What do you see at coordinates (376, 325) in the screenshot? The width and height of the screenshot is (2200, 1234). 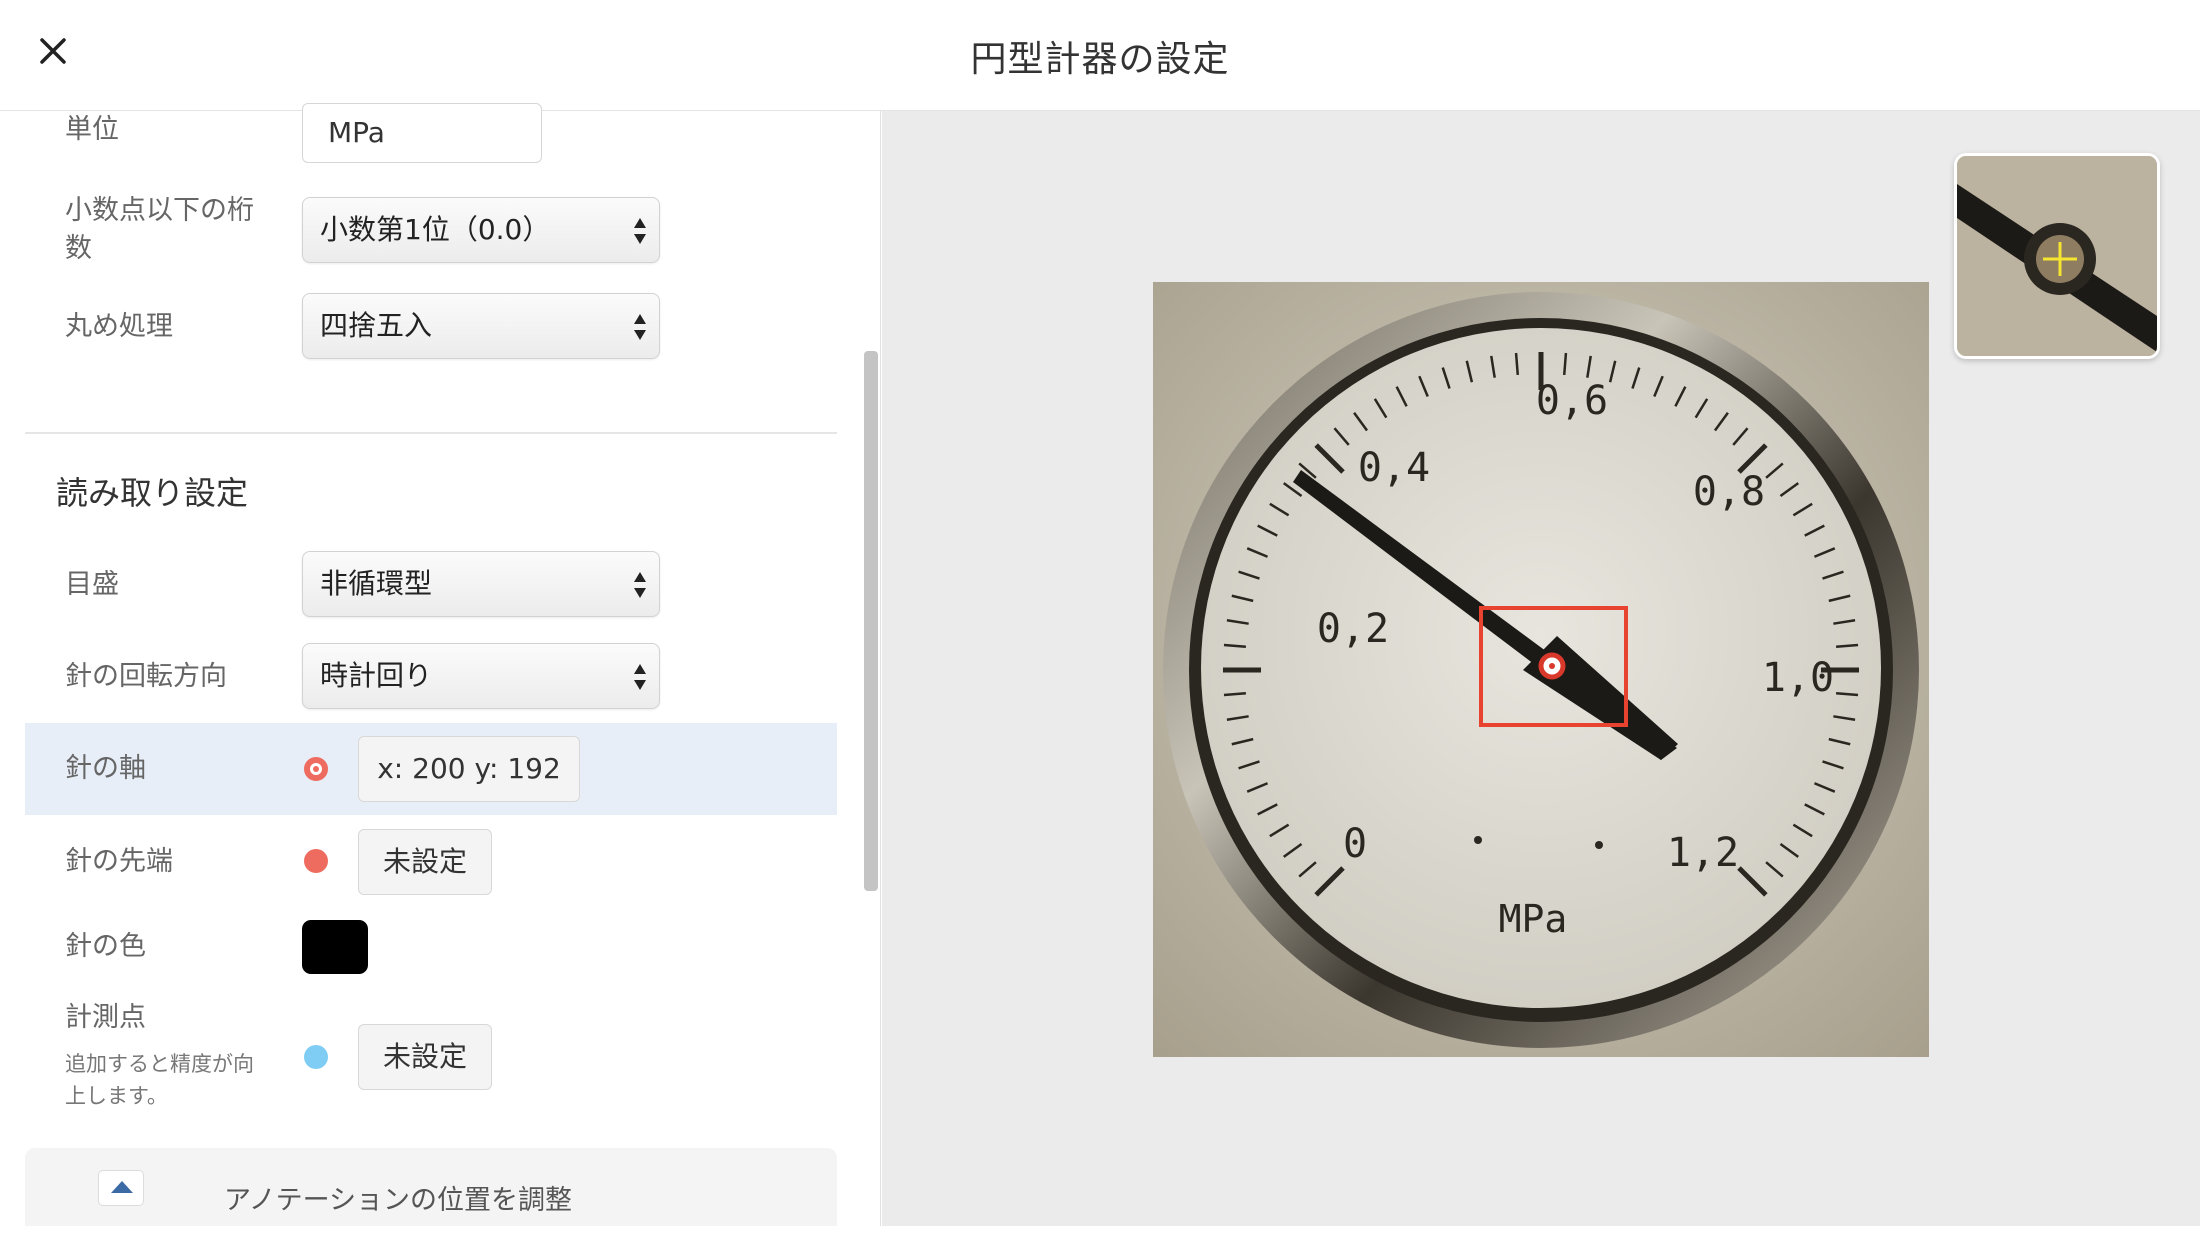 I see `rounding-select-value: 四捨五入` at bounding box center [376, 325].